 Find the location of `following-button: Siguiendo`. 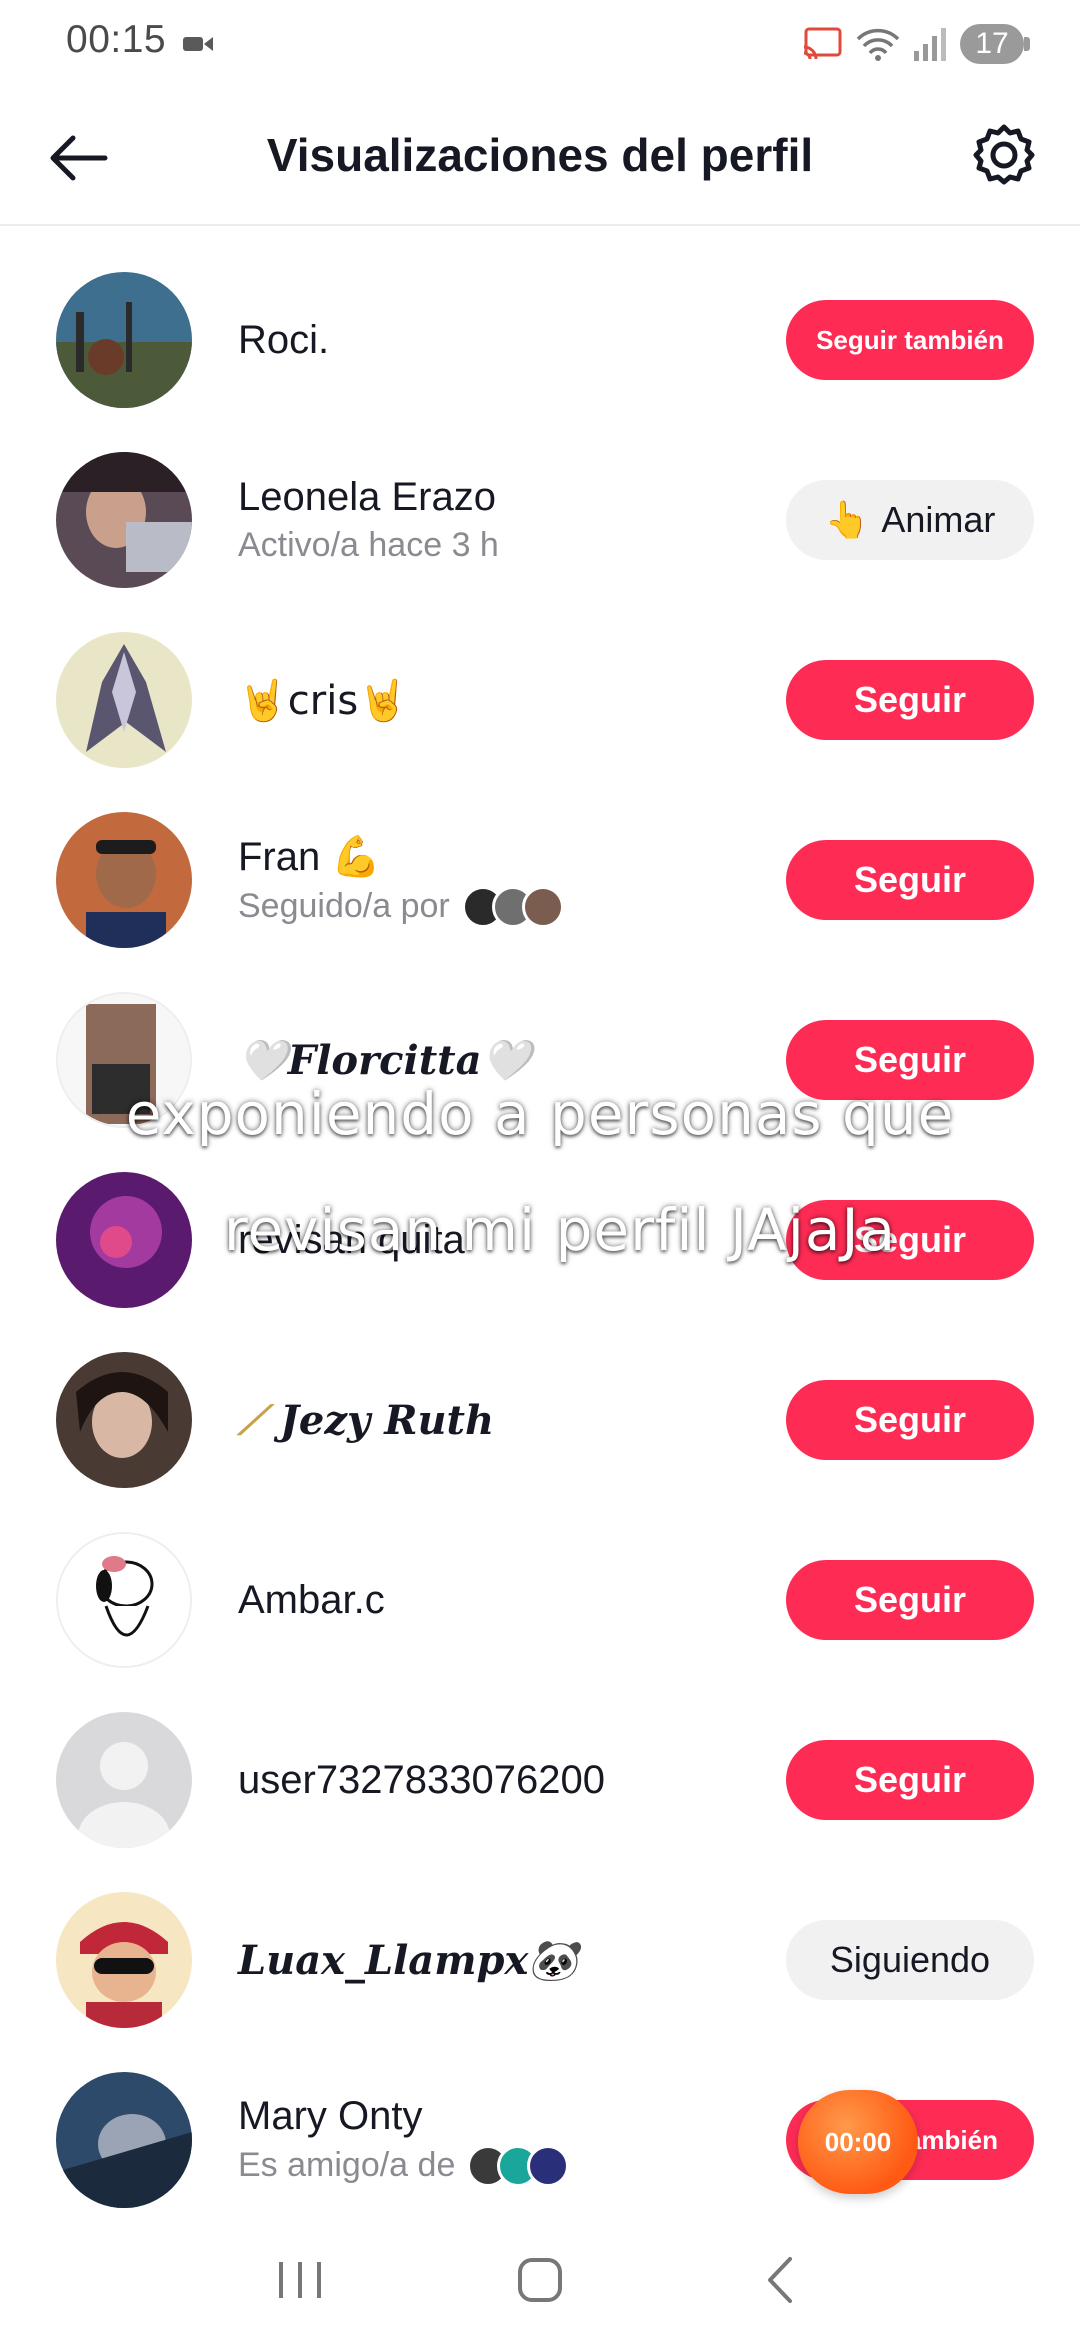

following-button: Siguiendo is located at coordinates (910, 1960).